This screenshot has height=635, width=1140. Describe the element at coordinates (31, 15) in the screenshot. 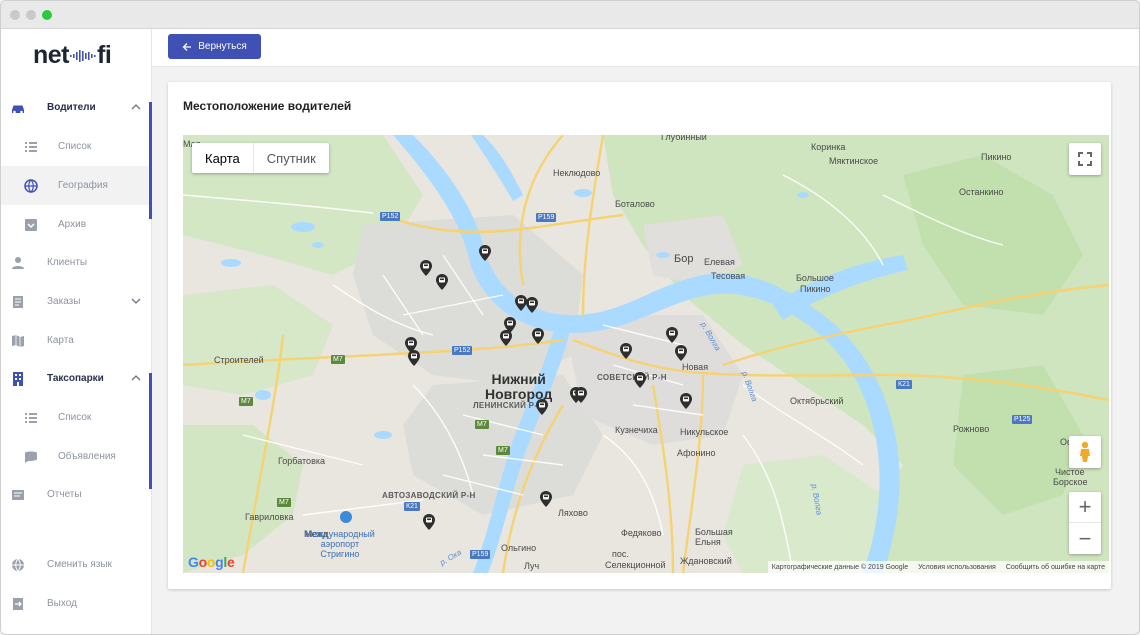

I see `minimize-window-button` at that location.